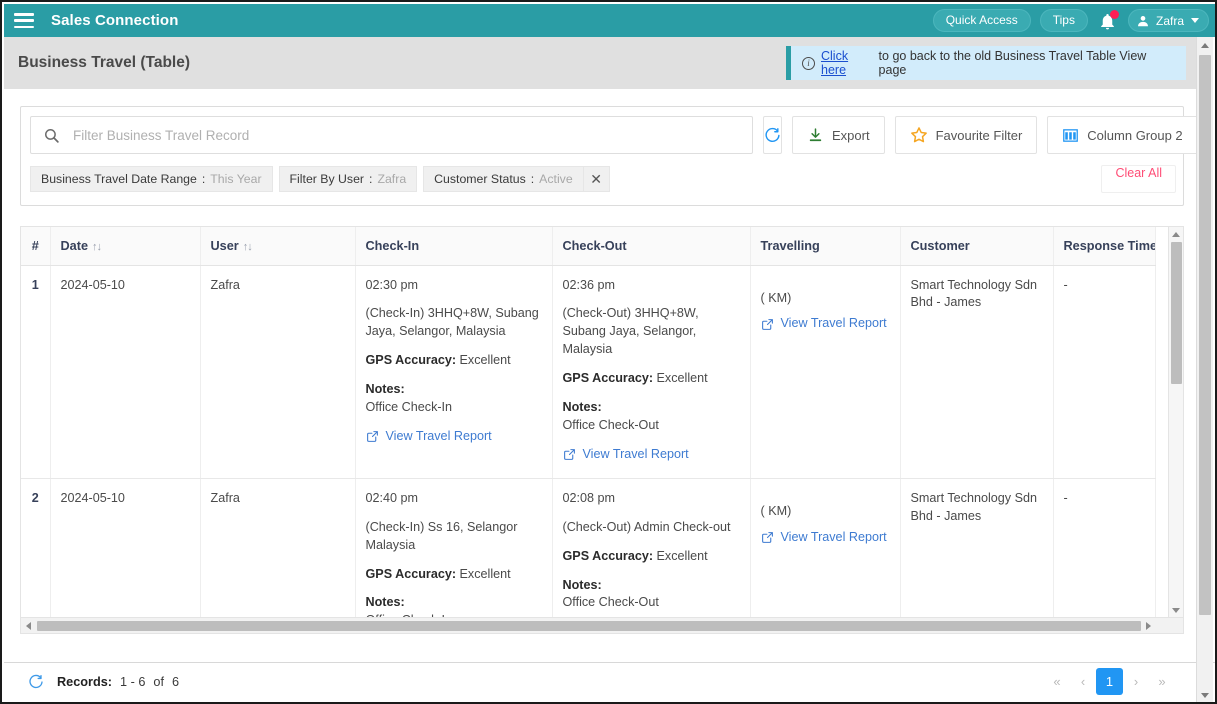 The height and width of the screenshot is (704, 1217). What do you see at coordinates (1071, 135) in the screenshot?
I see `columns-icon` at bounding box center [1071, 135].